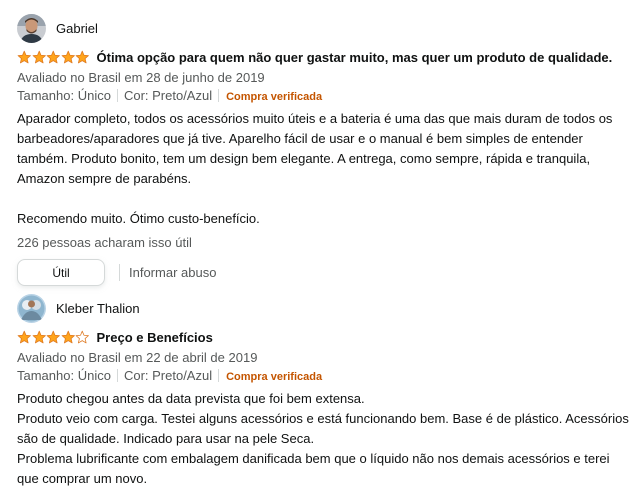 The width and height of the screenshot is (635, 489). What do you see at coordinates (324, 308) in the screenshot?
I see `reviewer-profile: Kleber Thalion` at bounding box center [324, 308].